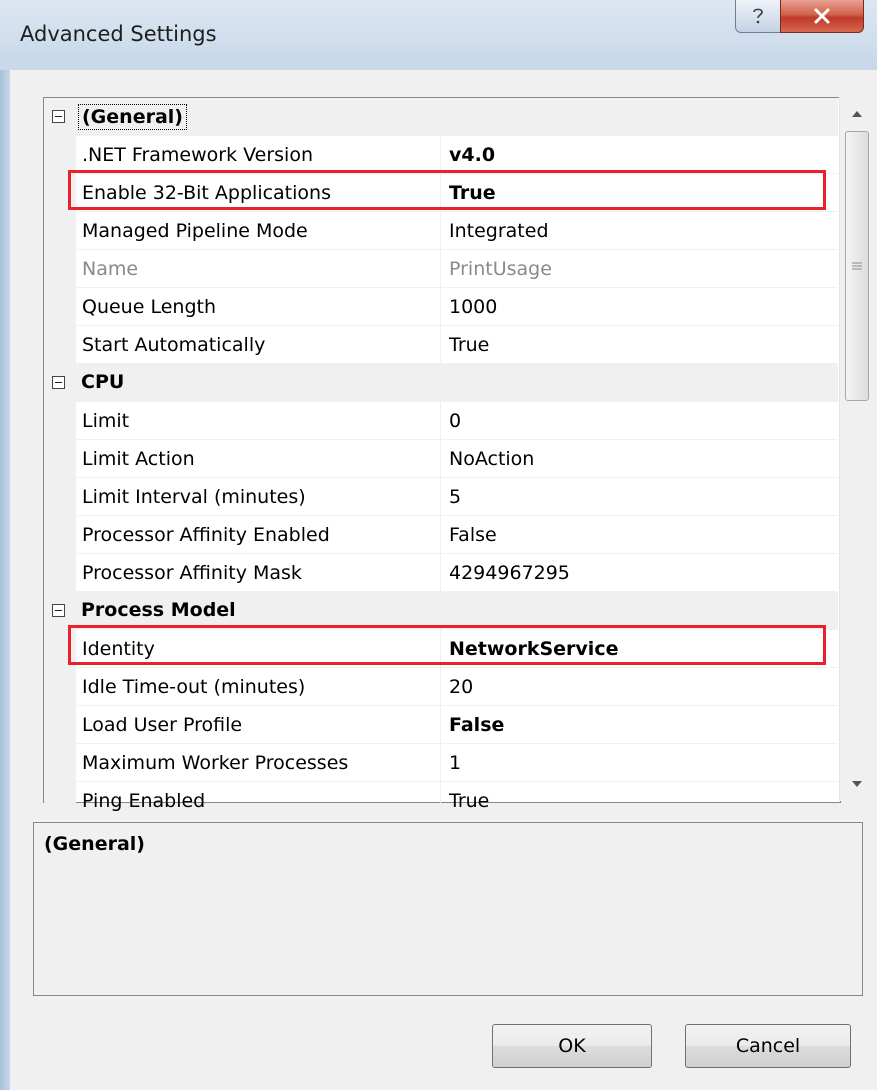  What do you see at coordinates (158, 610) in the screenshot?
I see `category-label: Process Model` at bounding box center [158, 610].